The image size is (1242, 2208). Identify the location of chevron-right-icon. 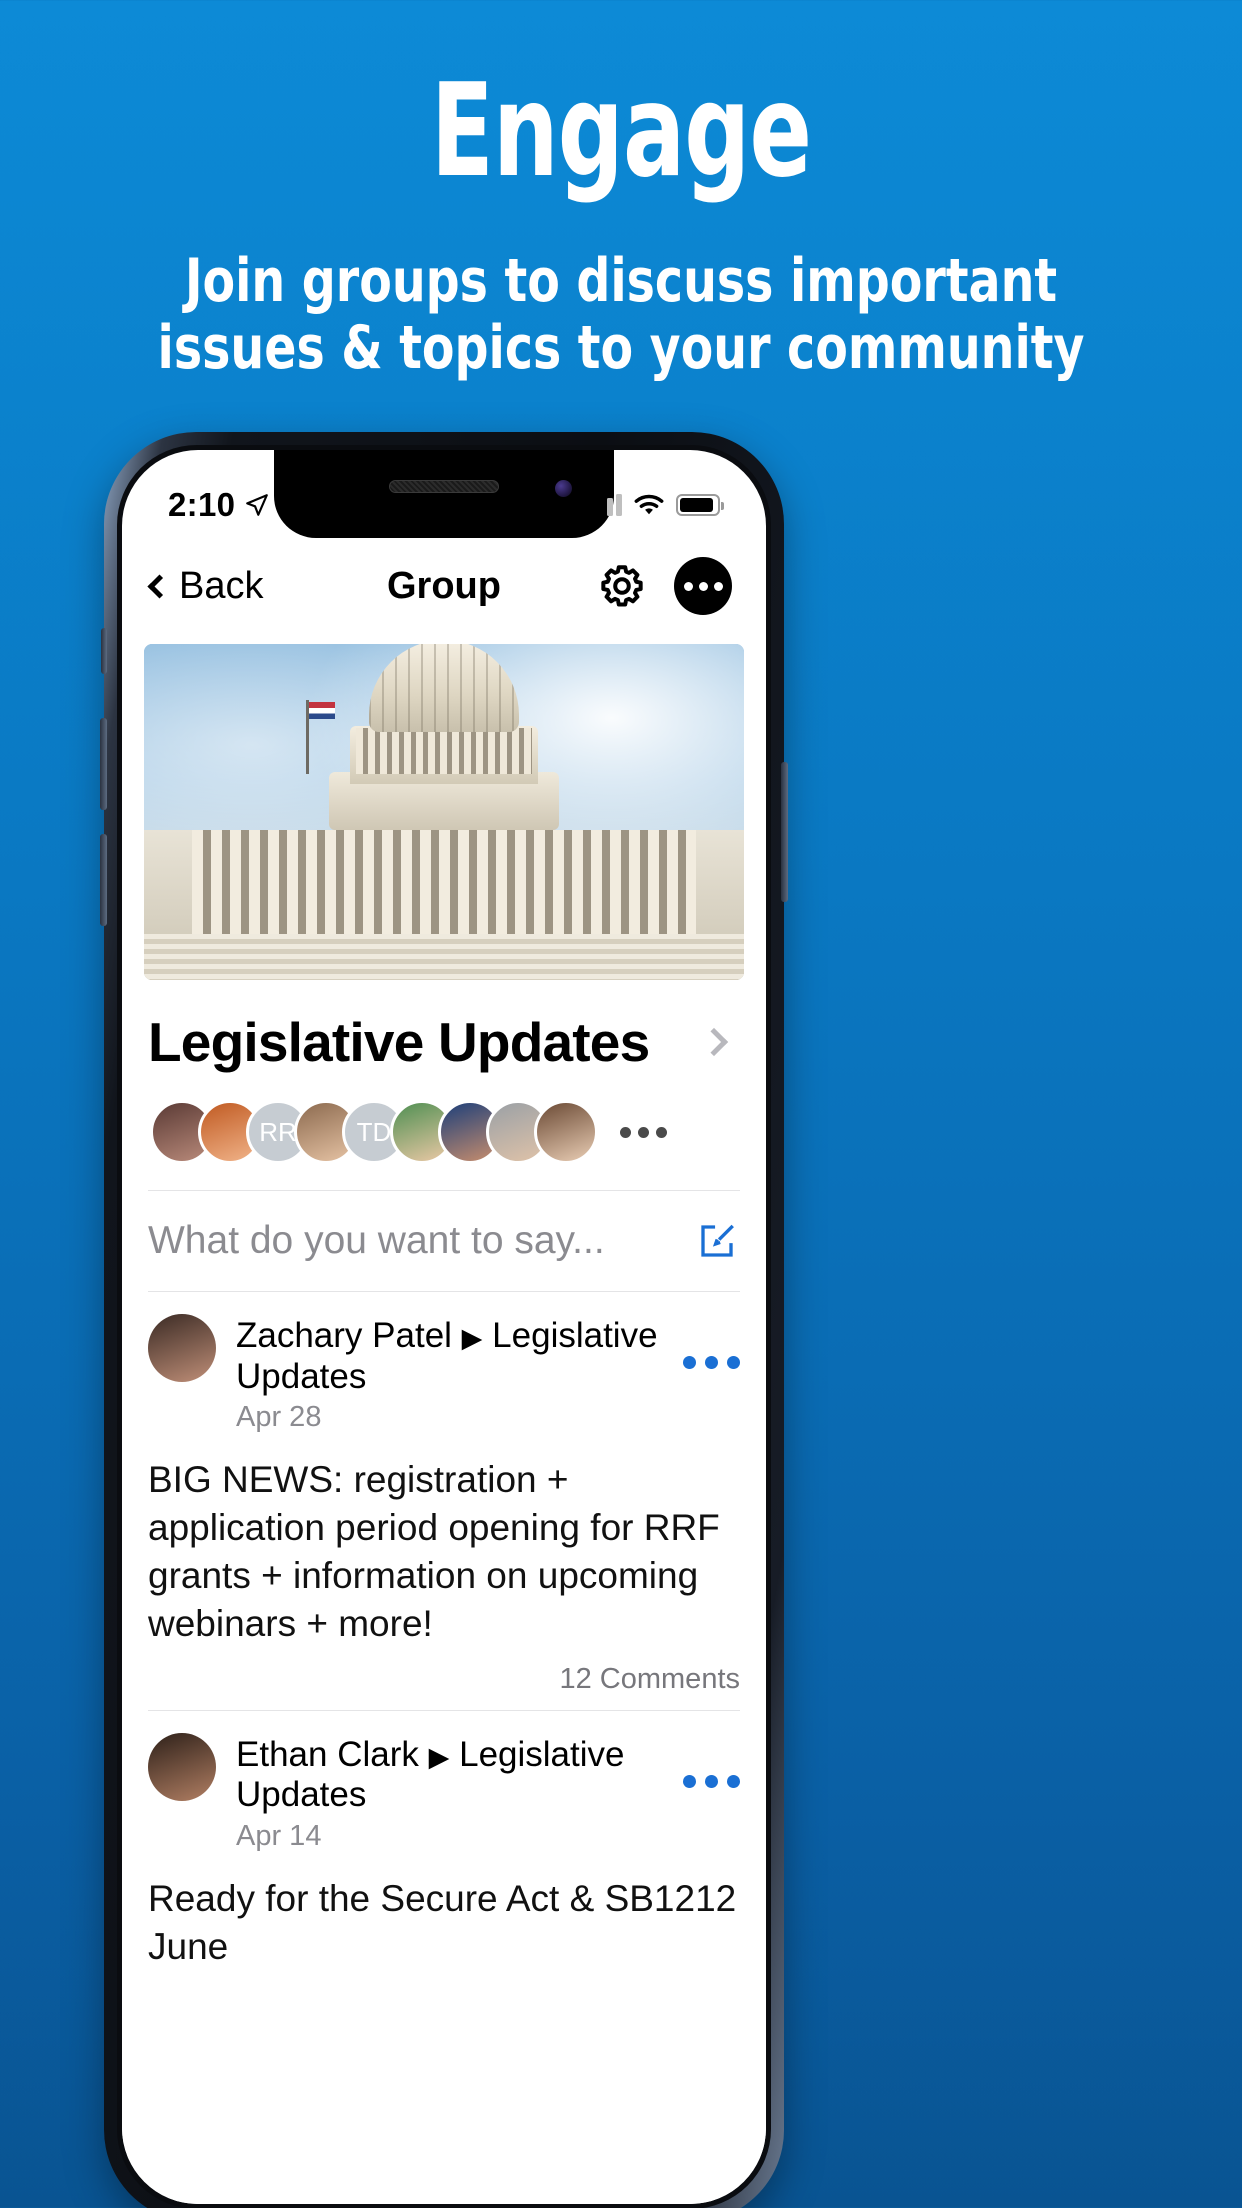
(714, 1042).